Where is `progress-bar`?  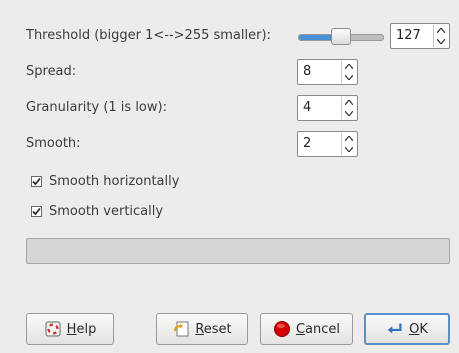 progress-bar is located at coordinates (238, 251).